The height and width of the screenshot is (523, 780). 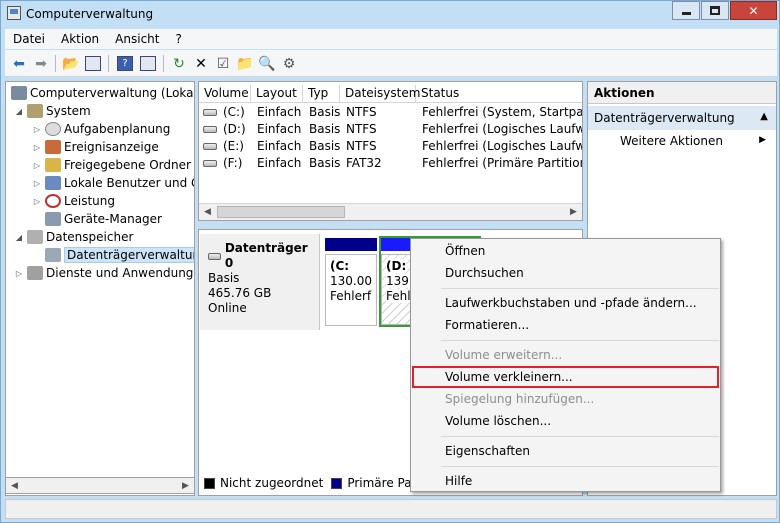 What do you see at coordinates (502, 112) in the screenshot?
I see `cell-status: Fehlerfrei (System, Startpartition` at bounding box center [502, 112].